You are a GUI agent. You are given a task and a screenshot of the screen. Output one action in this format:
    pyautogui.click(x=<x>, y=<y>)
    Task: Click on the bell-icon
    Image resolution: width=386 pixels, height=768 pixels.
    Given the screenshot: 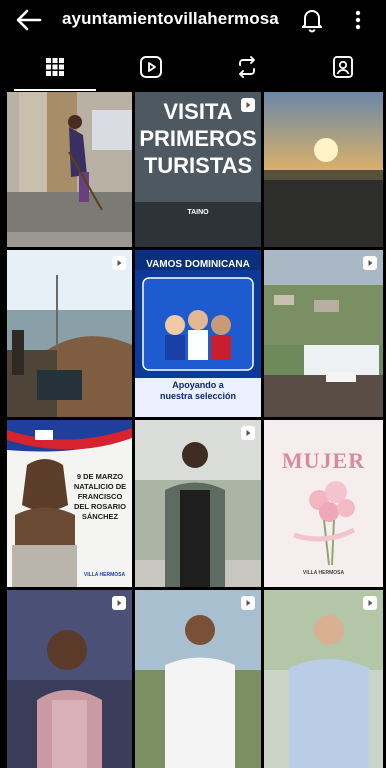 What is the action you would take?
    pyautogui.click(x=312, y=20)
    